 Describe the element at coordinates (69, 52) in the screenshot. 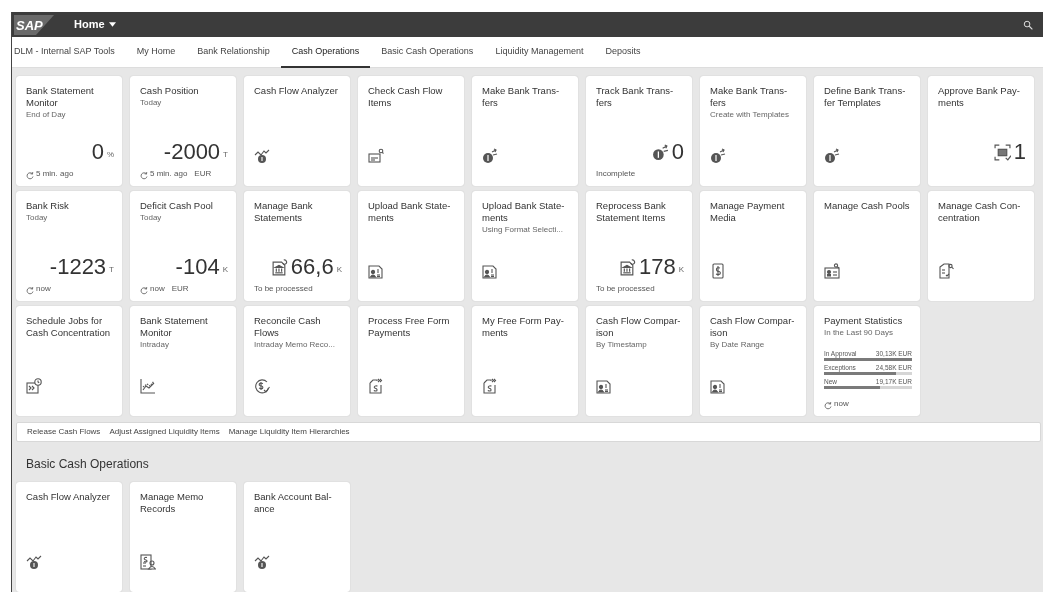

I see `tab: DLM - Internal SAP Tools` at that location.